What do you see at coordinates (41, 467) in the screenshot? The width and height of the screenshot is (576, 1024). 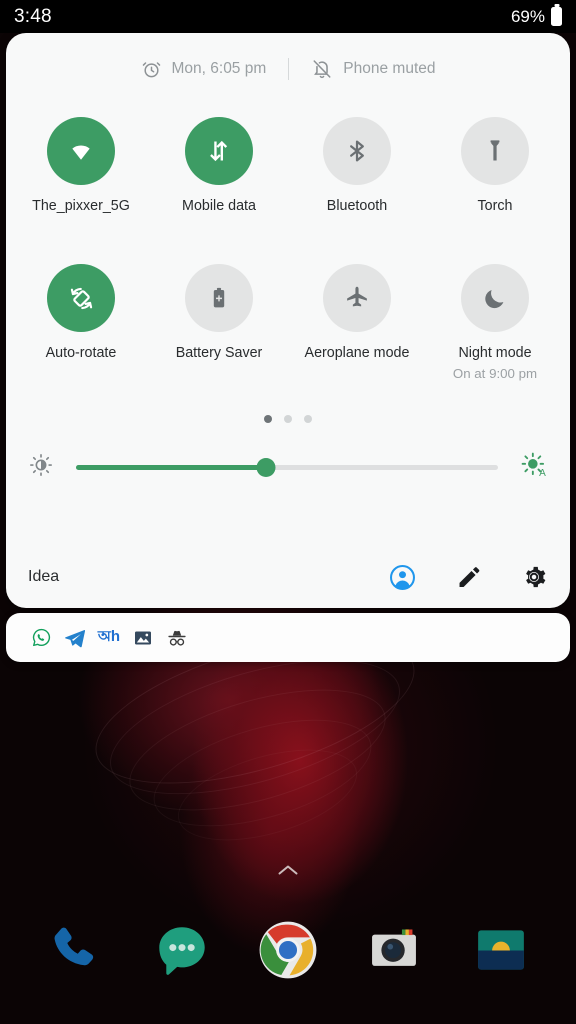 I see `brightness-low-icon` at bounding box center [41, 467].